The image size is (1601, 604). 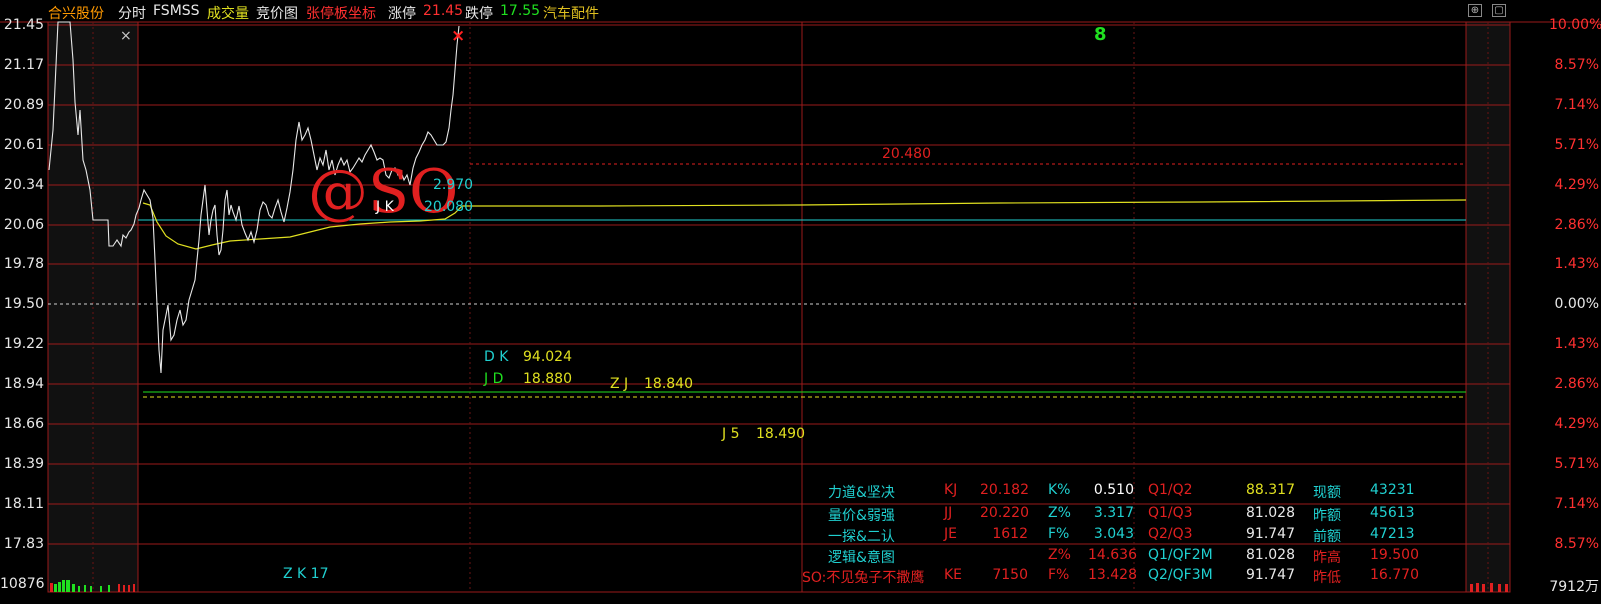 What do you see at coordinates (731, 434) in the screenshot?
I see `j5-label: J 5` at bounding box center [731, 434].